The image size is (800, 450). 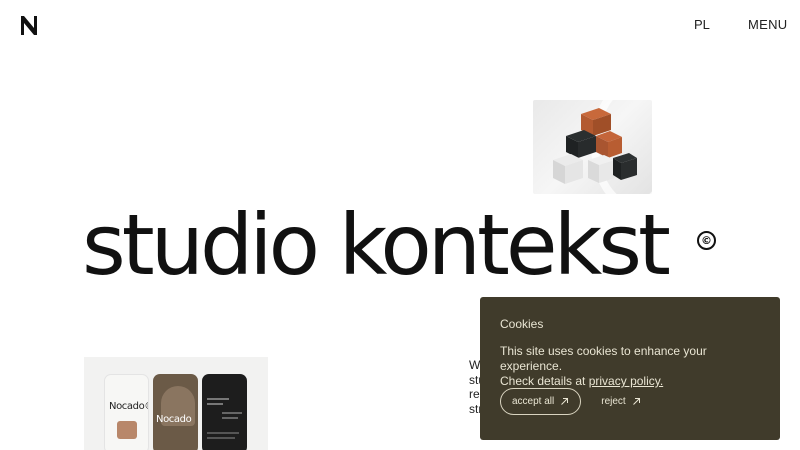 I want to click on project-thumbnail: Nocado® Nocado, so click(x=176, y=403).